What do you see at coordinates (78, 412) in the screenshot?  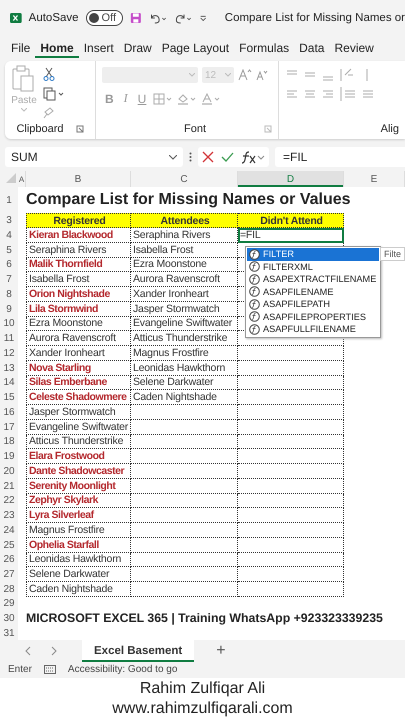 I see `table-cell: Jasper Stormwatch` at bounding box center [78, 412].